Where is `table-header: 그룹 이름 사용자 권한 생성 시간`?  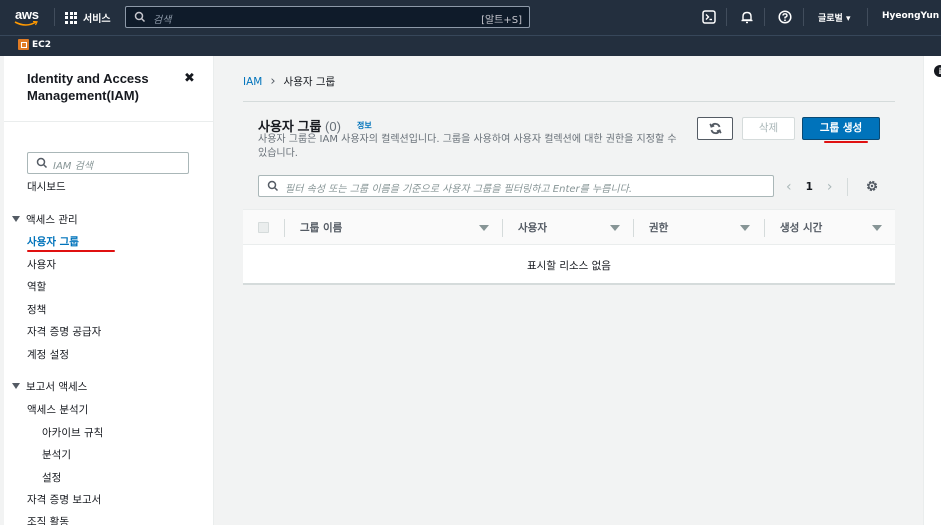 table-header: 그룹 이름 사용자 권한 생성 시간 is located at coordinates (569, 227).